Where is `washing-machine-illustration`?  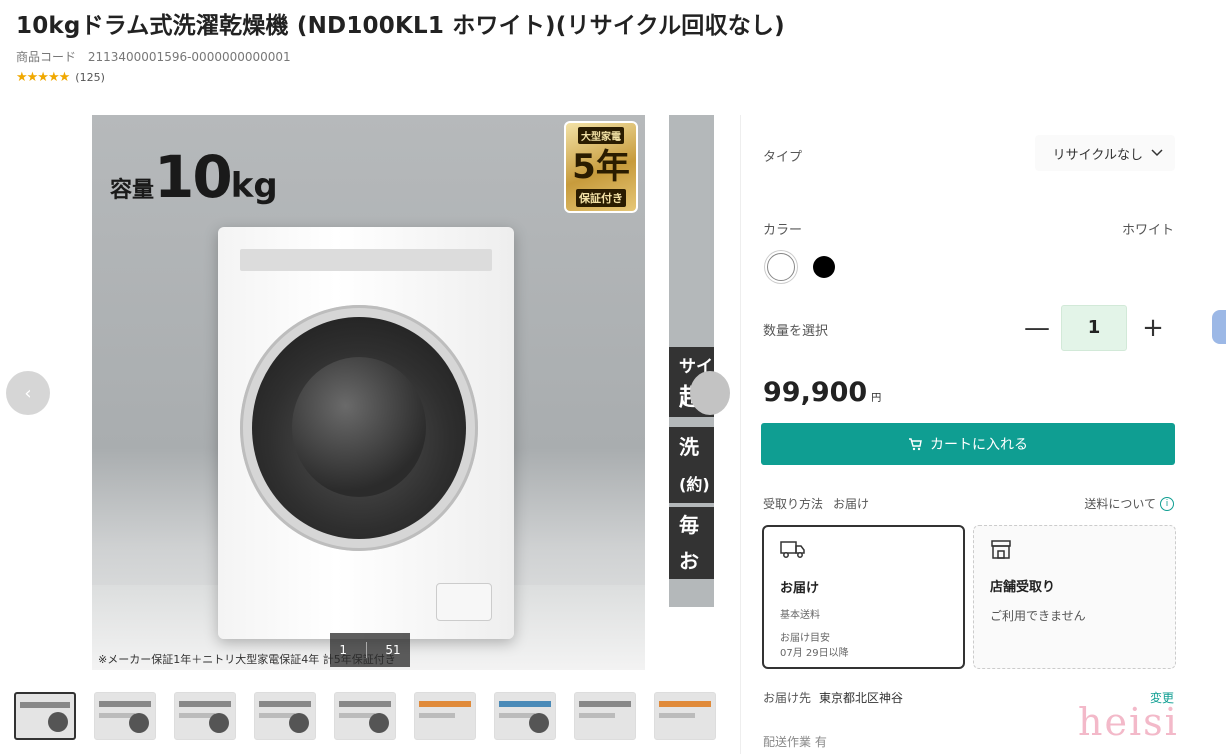
washing-machine-illustration is located at coordinates (366, 433).